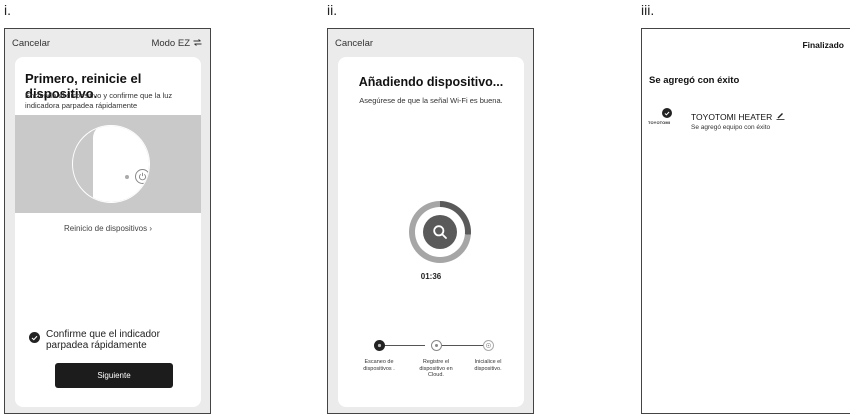 The height and width of the screenshot is (416, 850). Describe the element at coordinates (436, 345) in the screenshot. I see `step-2-register-indicator` at that location.